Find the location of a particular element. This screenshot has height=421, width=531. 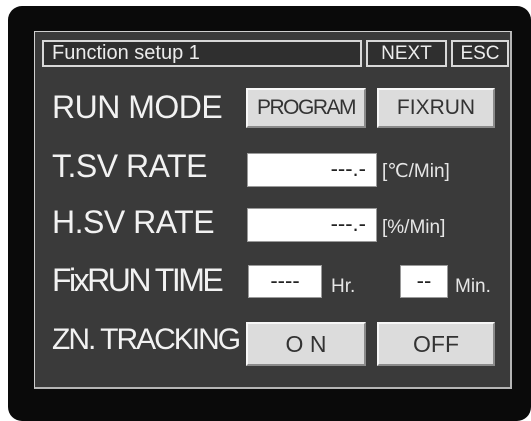

zn-tracking-on-button: O N is located at coordinates (306, 344).